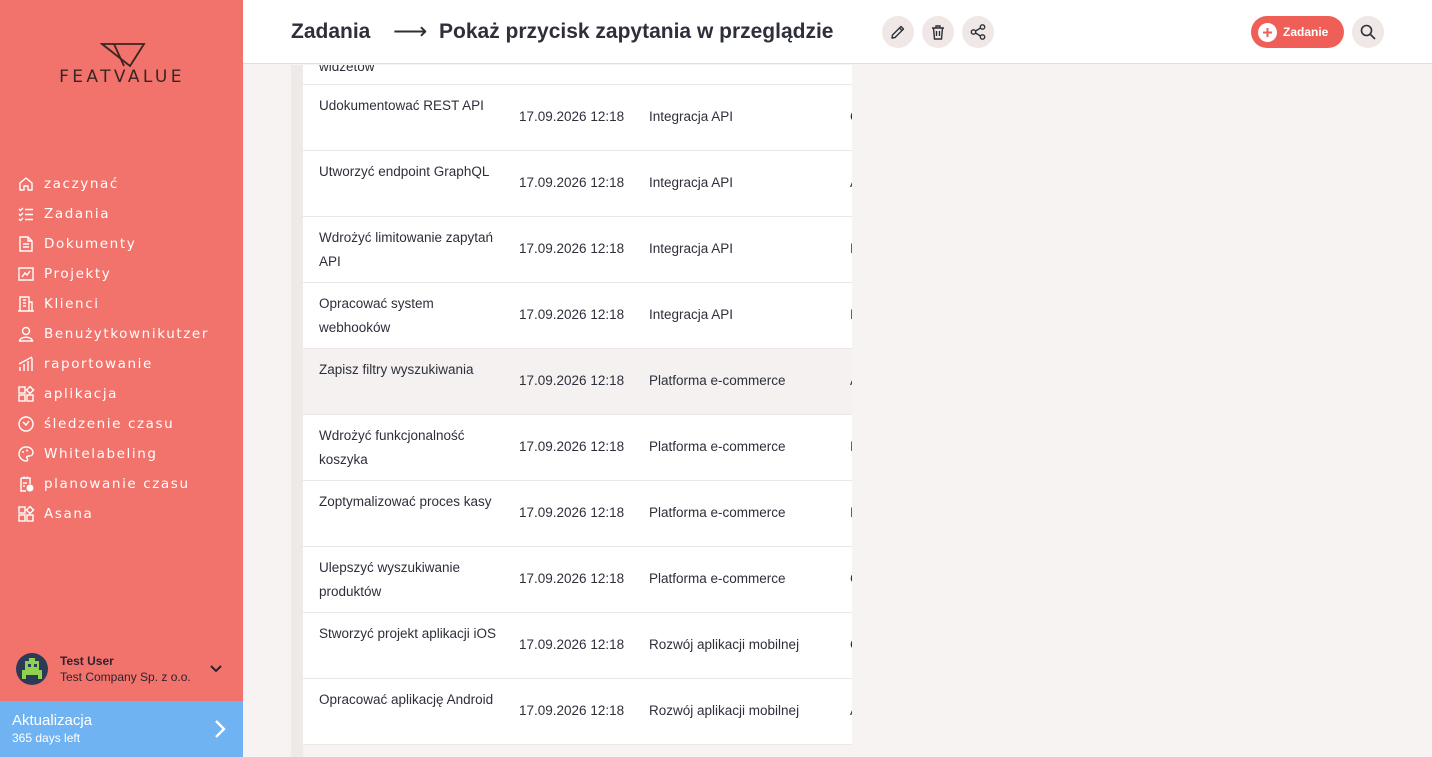 Image resolution: width=1432 pixels, height=757 pixels. I want to click on avatar, so click(32, 669).